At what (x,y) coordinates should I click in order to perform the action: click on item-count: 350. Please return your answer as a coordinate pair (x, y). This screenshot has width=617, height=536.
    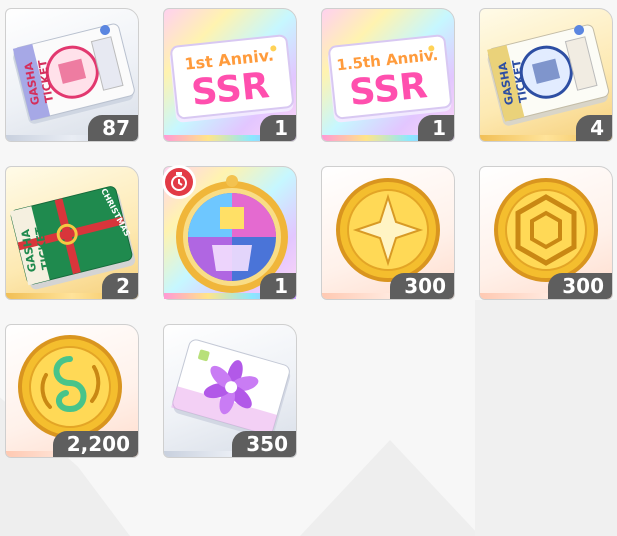
    Looking at the image, I should click on (264, 444).